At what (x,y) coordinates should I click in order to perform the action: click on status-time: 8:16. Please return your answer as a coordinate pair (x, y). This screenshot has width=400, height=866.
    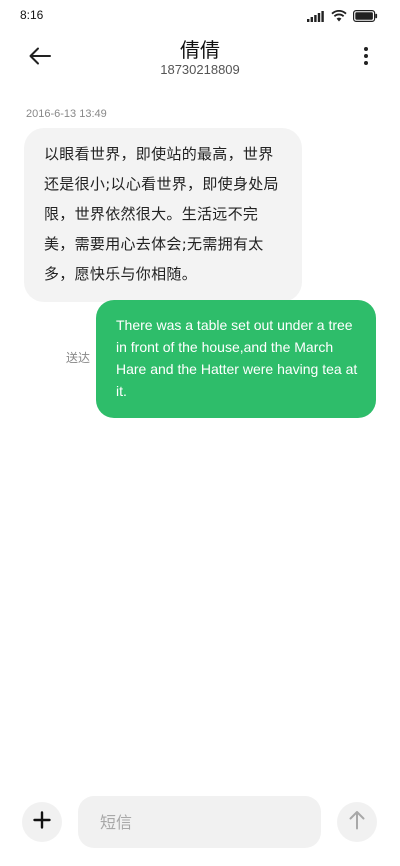
    Looking at the image, I should click on (32, 15).